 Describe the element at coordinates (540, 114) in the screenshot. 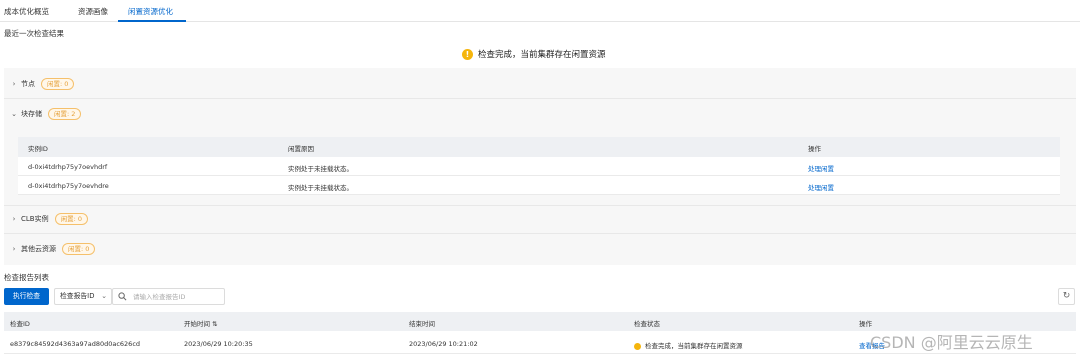

I see `category-block-storage-header: ⌄ 块存储 闲置: 2` at that location.